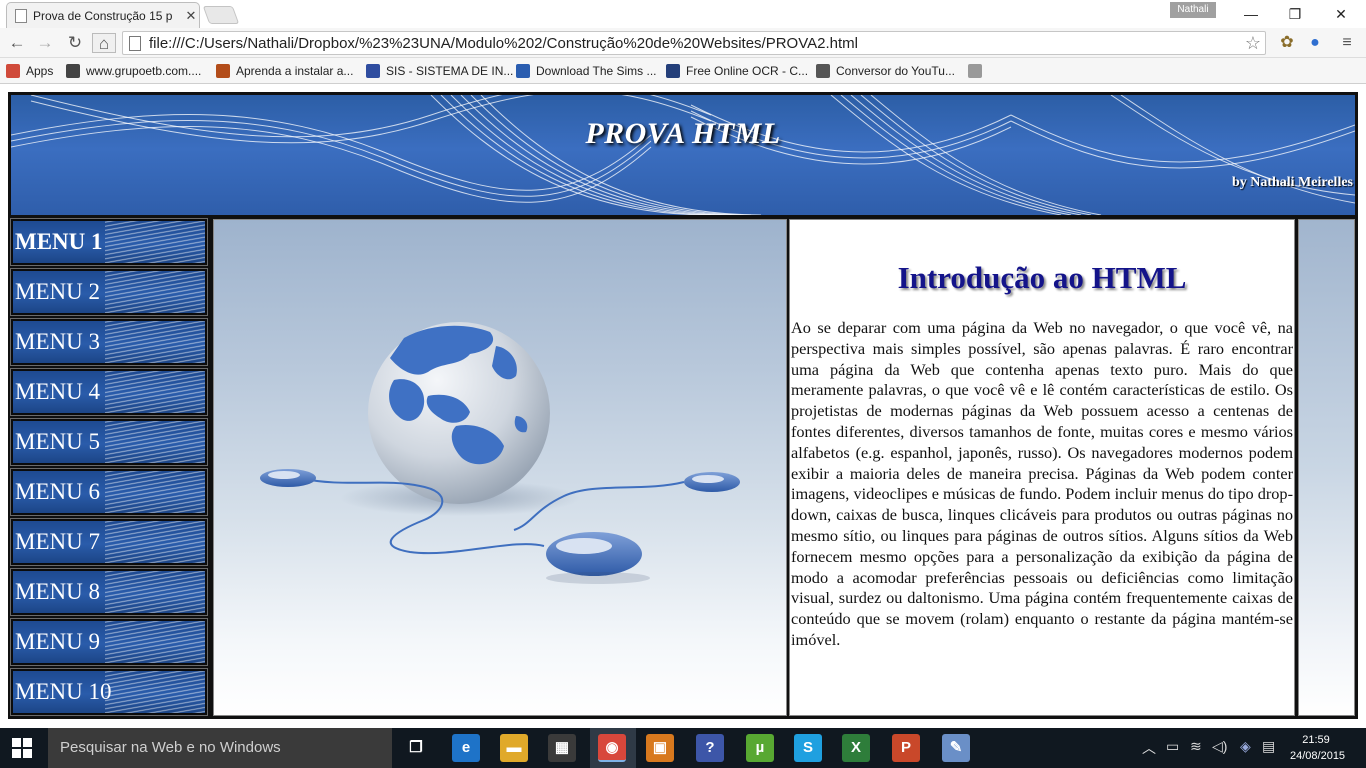 The height and width of the screenshot is (768, 1366). What do you see at coordinates (220, 748) in the screenshot?
I see `taskbar-search-box: Pesquisar na Web e no Windows` at bounding box center [220, 748].